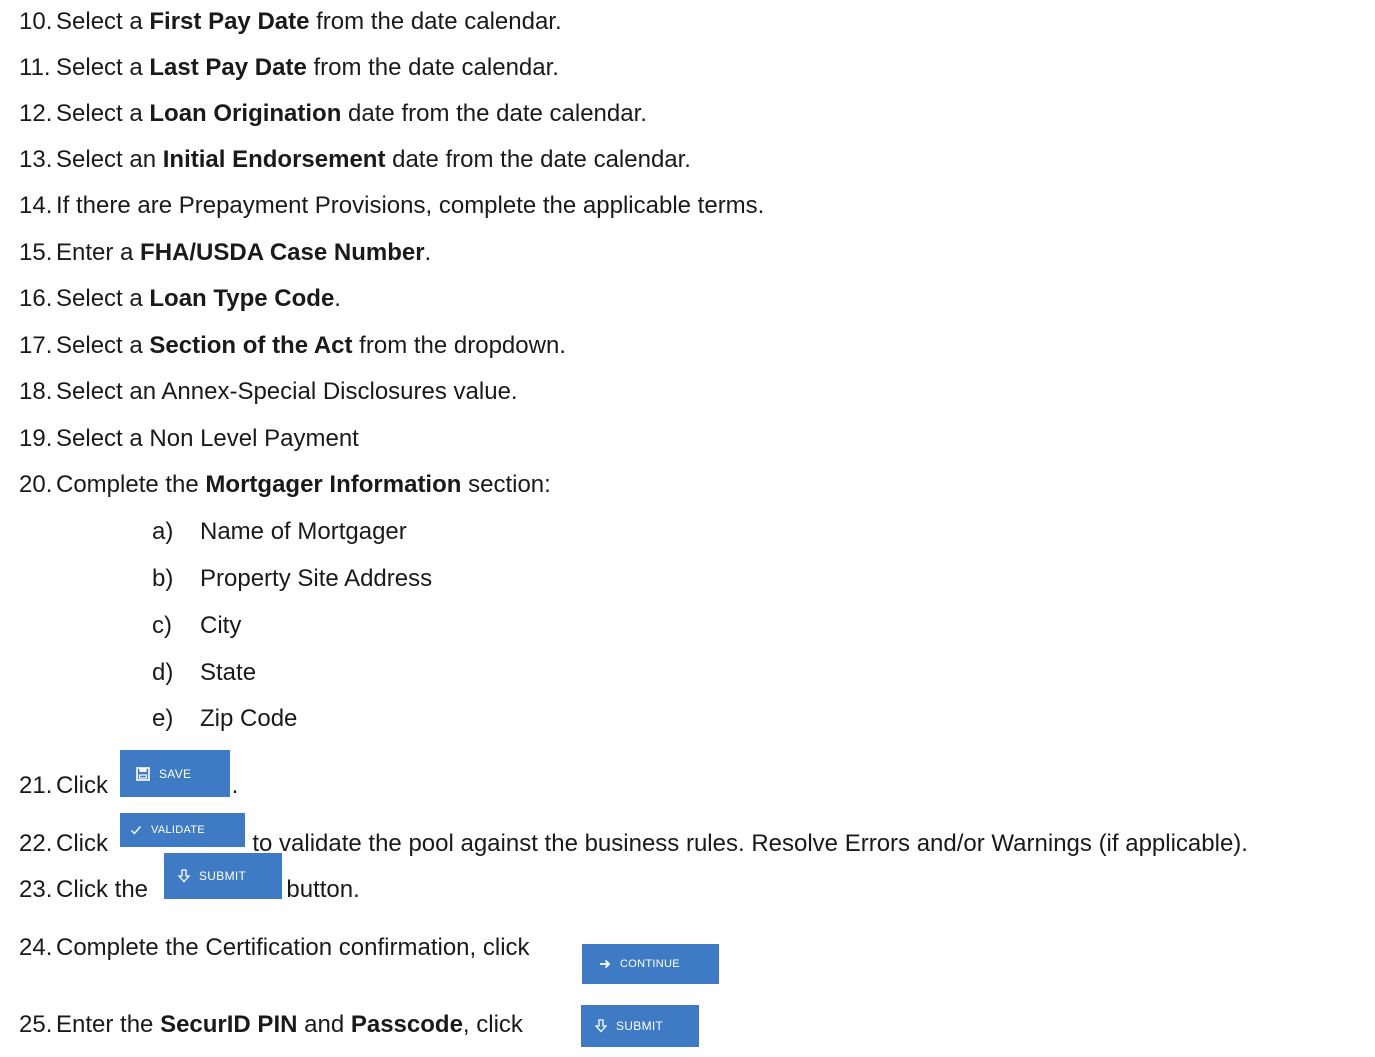 The image size is (1375, 1057). Describe the element at coordinates (36, 391) in the screenshot. I see `step-number: 18.` at that location.